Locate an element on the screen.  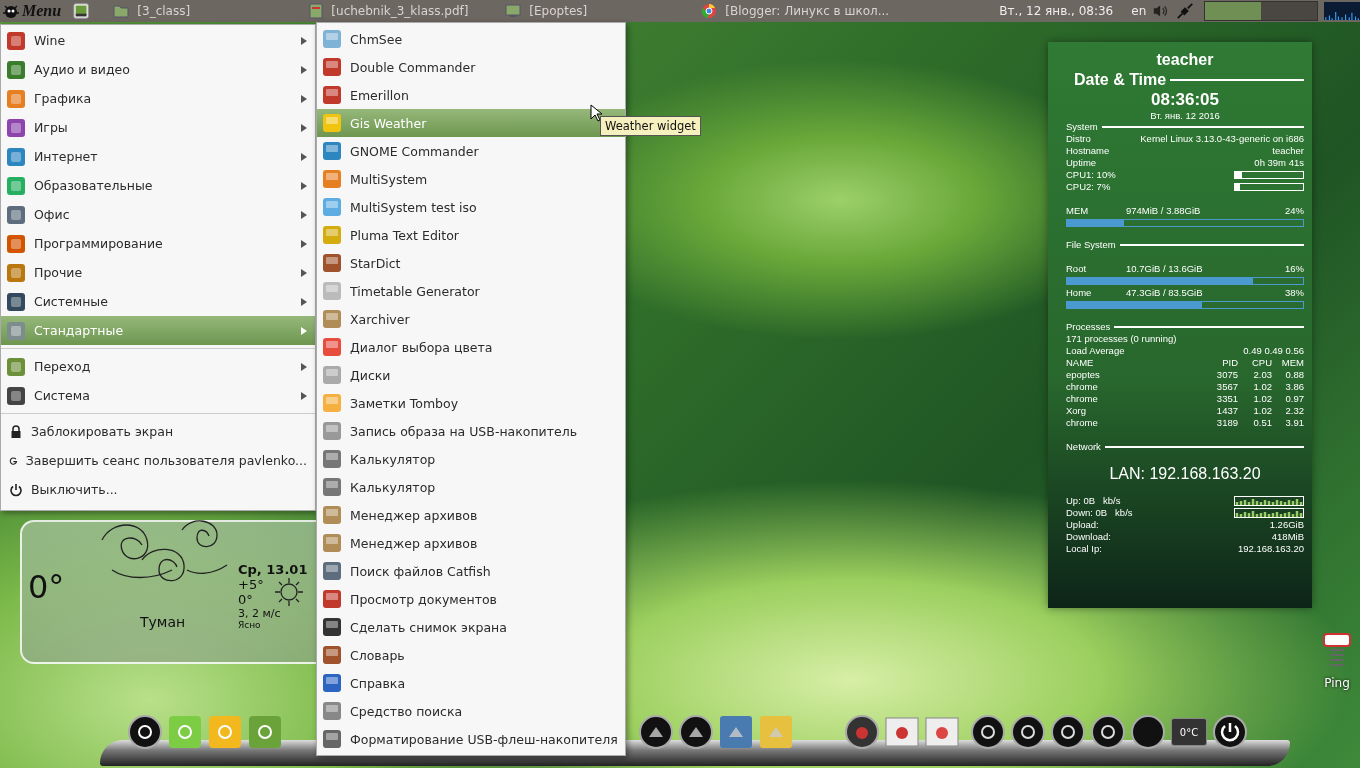
plug-icon is located at coordinates (1185, 11).